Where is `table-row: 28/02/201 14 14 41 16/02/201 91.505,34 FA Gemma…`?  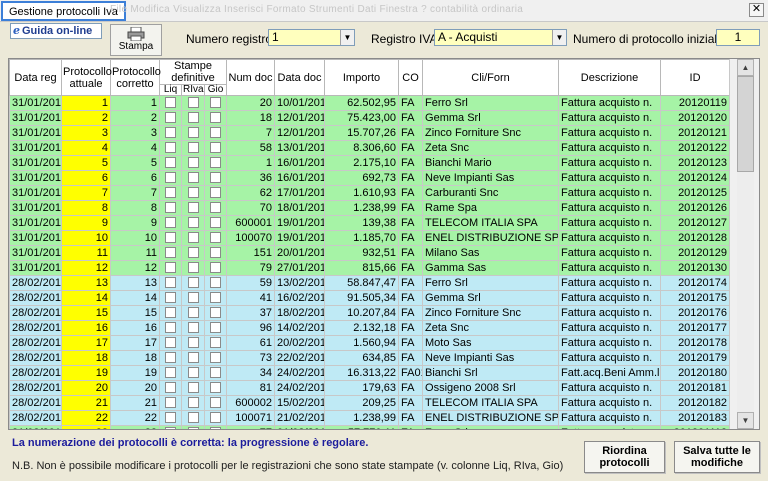 table-row: 28/02/201 14 14 41 16/02/201 91.505,34 FA Gemma… is located at coordinates (370, 298).